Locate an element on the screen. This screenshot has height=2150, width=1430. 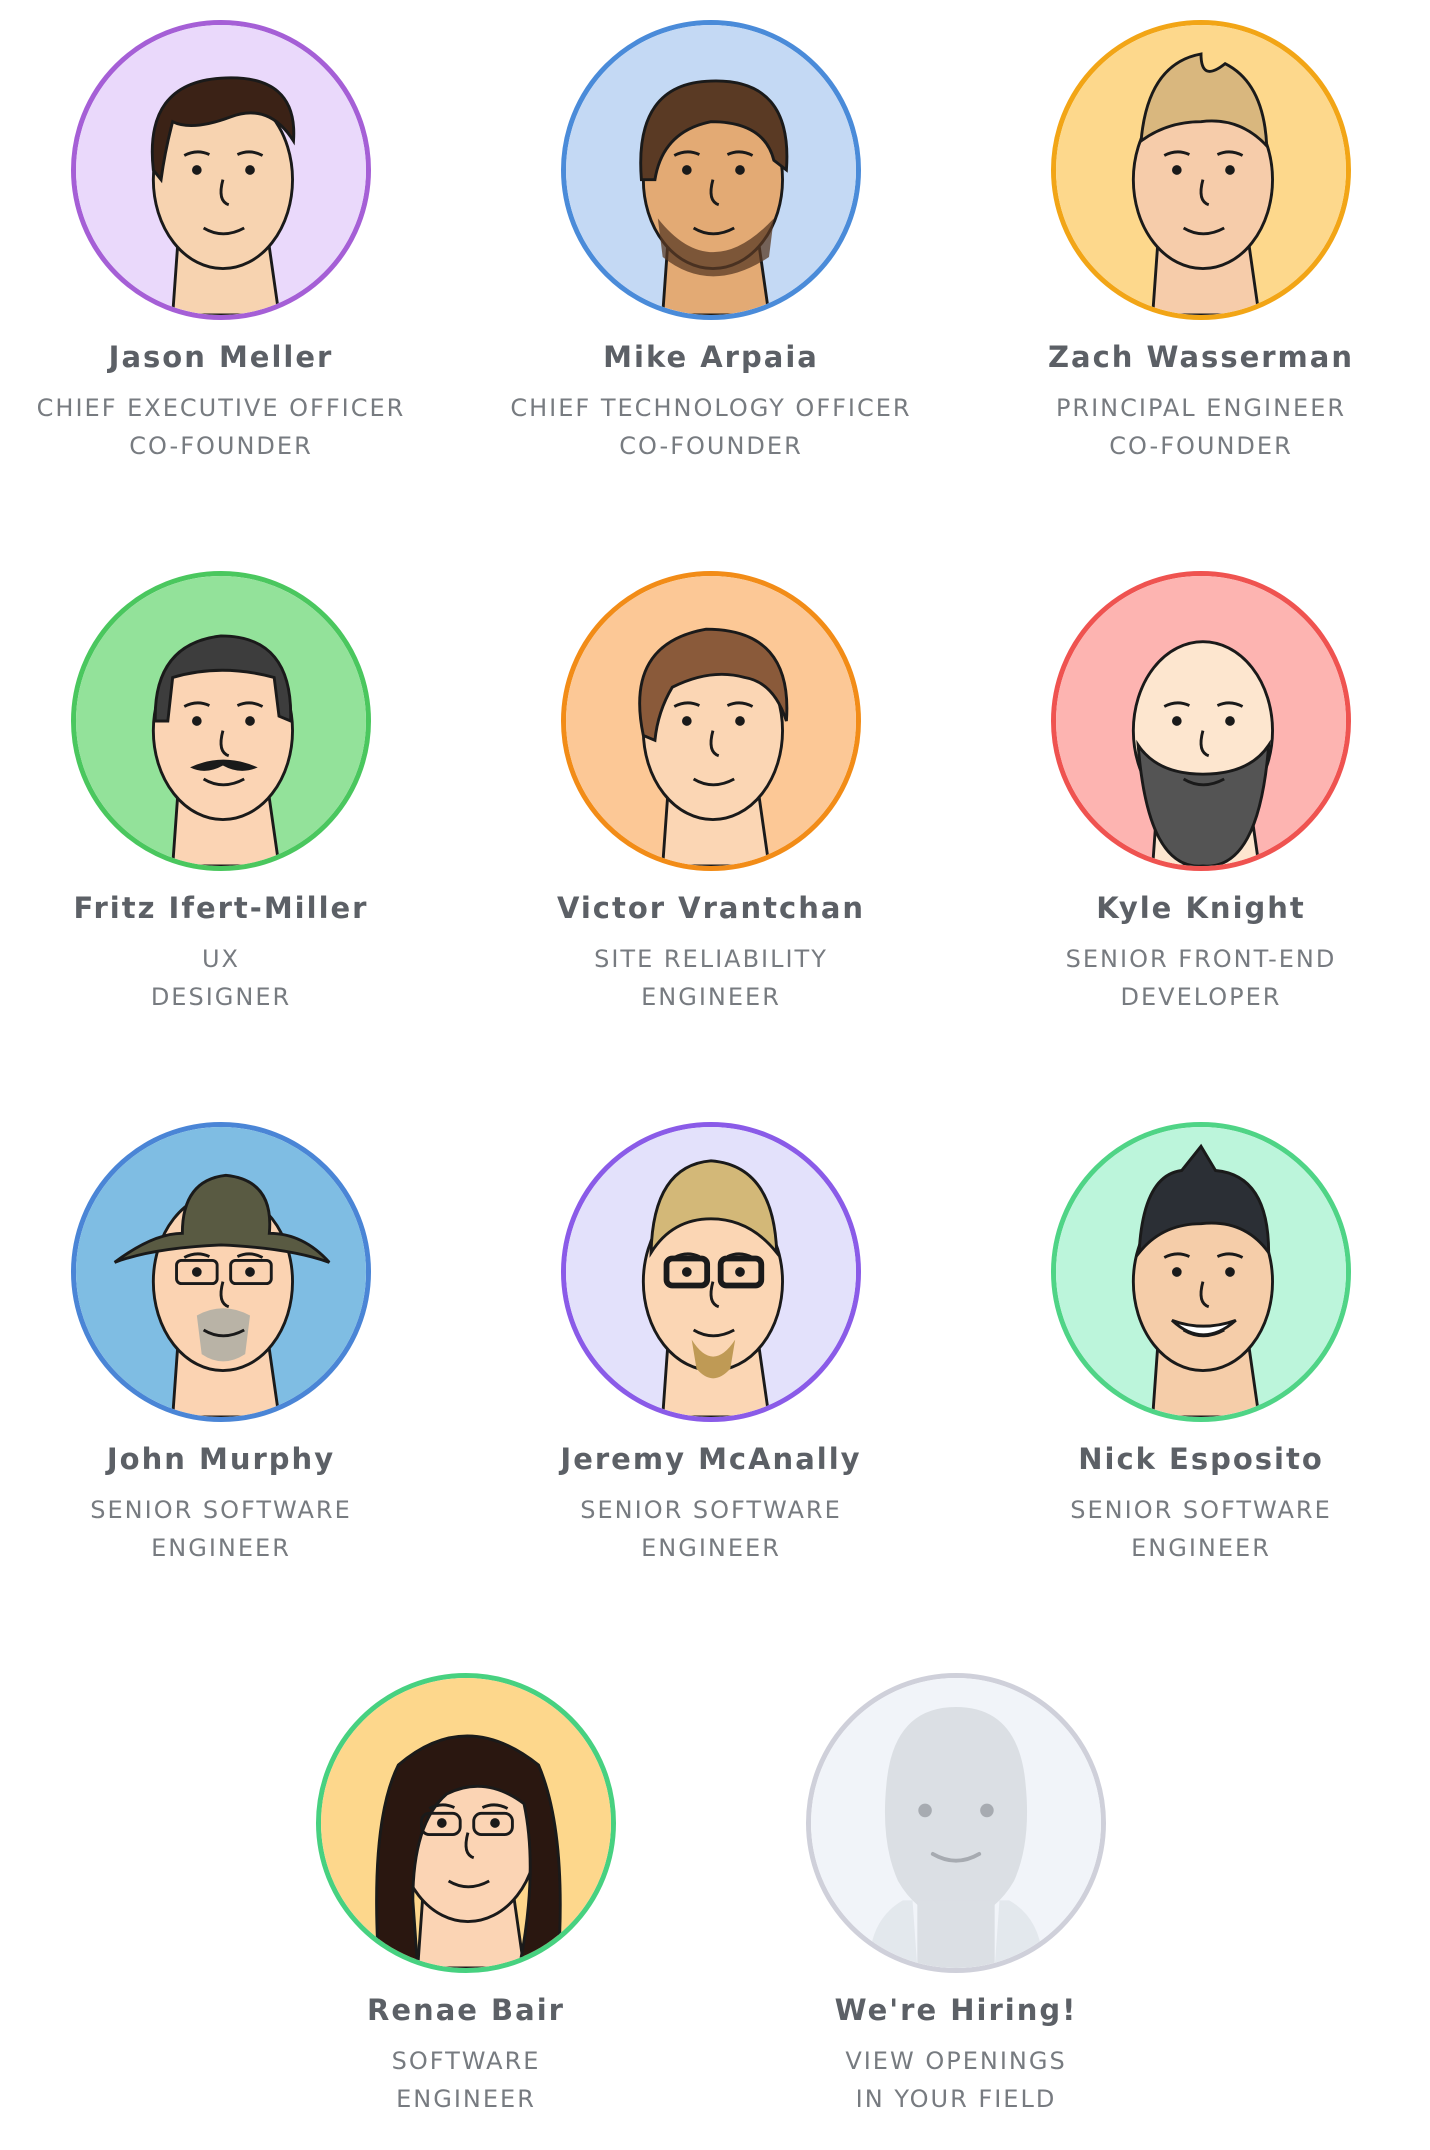
team-member-card: John Murphy SENIOR SOFTWARE ENGINEER is located at coordinates (233, 1344).